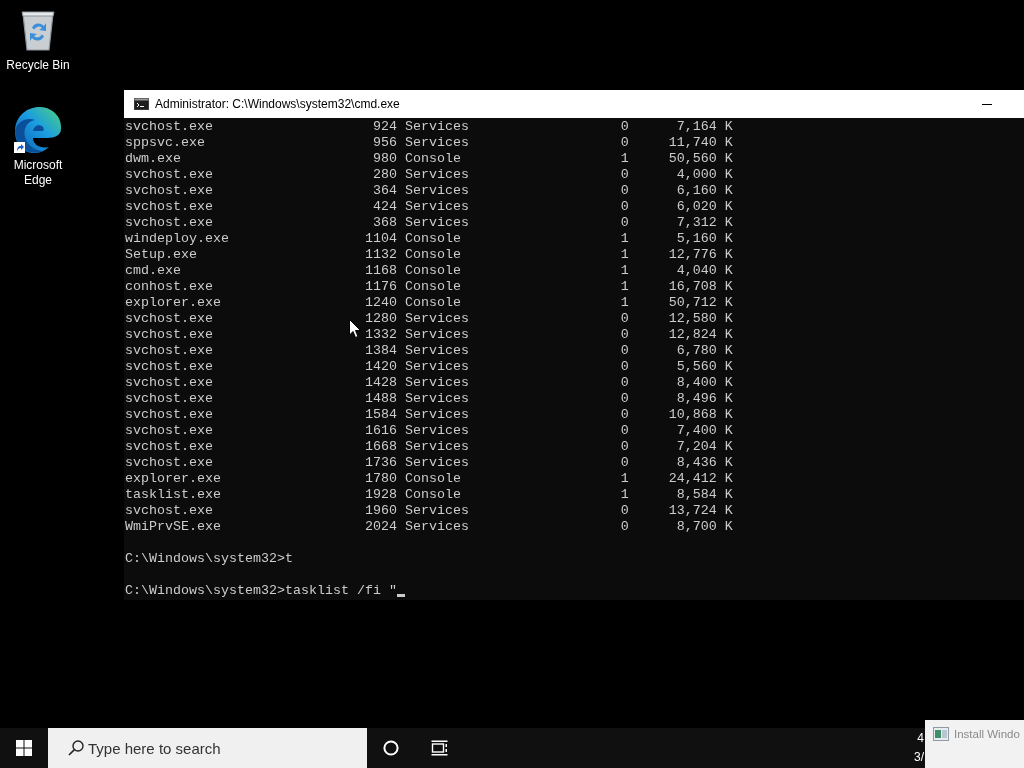 This screenshot has height=768, width=1024. Describe the element at coordinates (380, 271) in the screenshot. I see `process-id: 1168` at that location.